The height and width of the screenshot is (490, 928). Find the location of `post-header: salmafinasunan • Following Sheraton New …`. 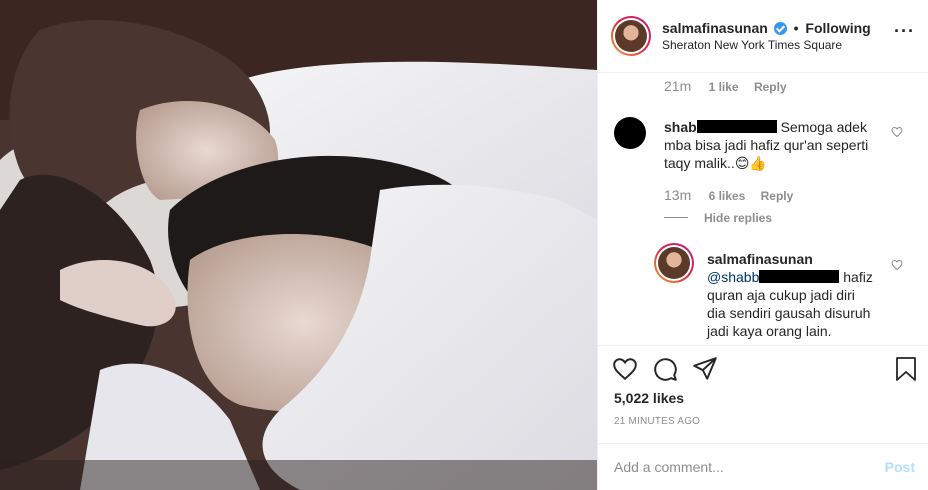

post-header: salmafinasunan • Following Sheraton New … is located at coordinates (763, 36).